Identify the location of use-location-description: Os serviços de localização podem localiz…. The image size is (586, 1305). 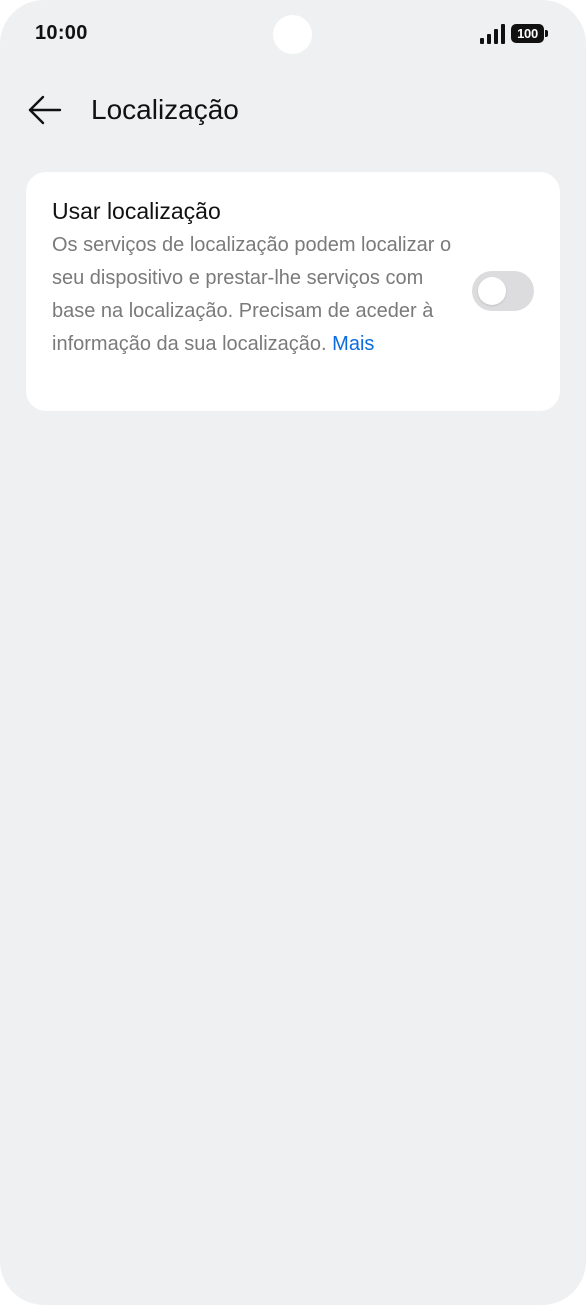
(254, 295).